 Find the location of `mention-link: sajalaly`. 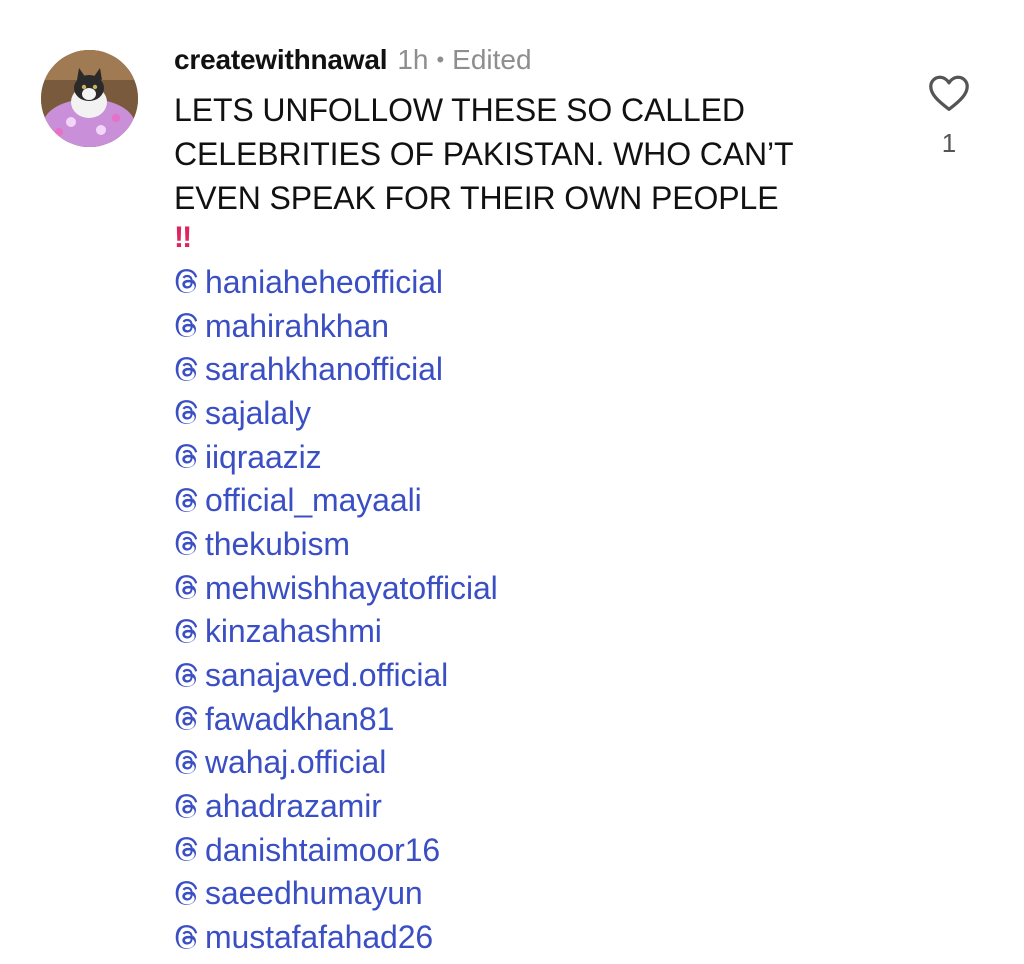

mention-link: sajalaly is located at coordinates (534, 413).